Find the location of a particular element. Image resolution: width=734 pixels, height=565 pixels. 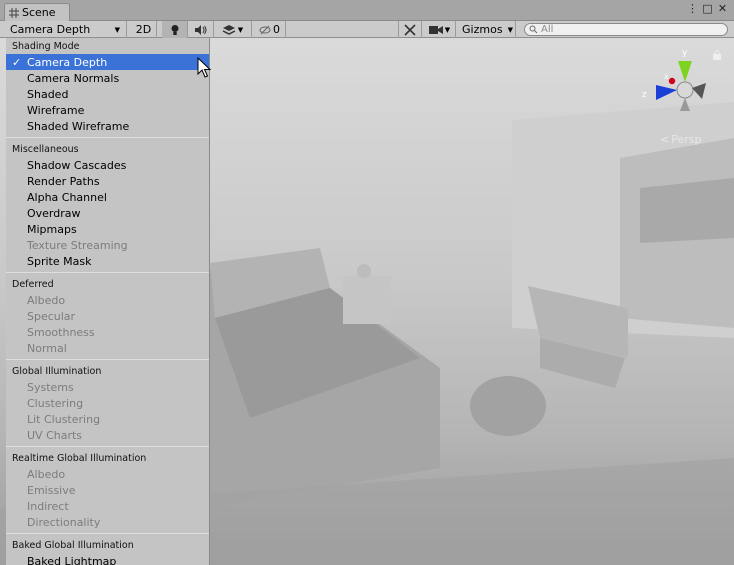

menu-item-label: Shaded Wireframe is located at coordinates (78, 126).